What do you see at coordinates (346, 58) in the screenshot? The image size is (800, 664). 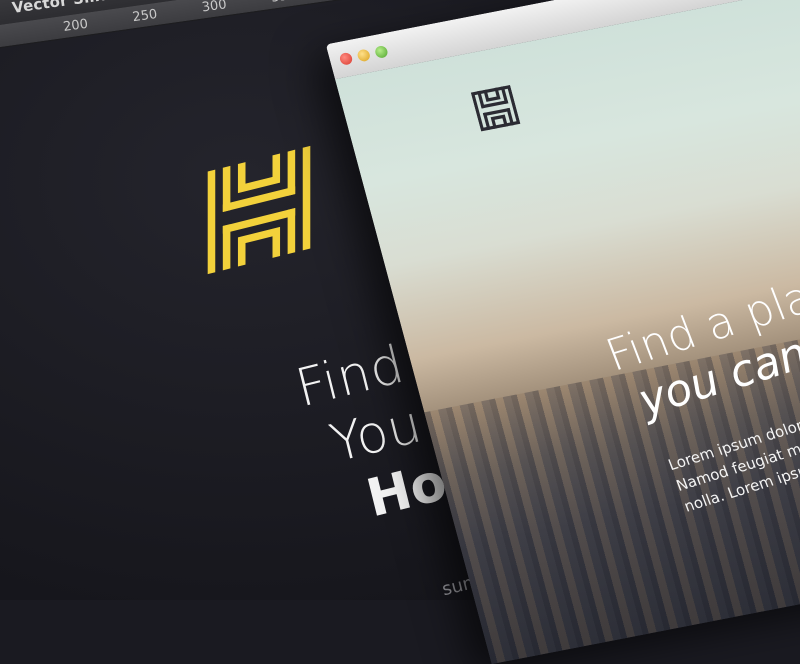 I see `close-window-button` at bounding box center [346, 58].